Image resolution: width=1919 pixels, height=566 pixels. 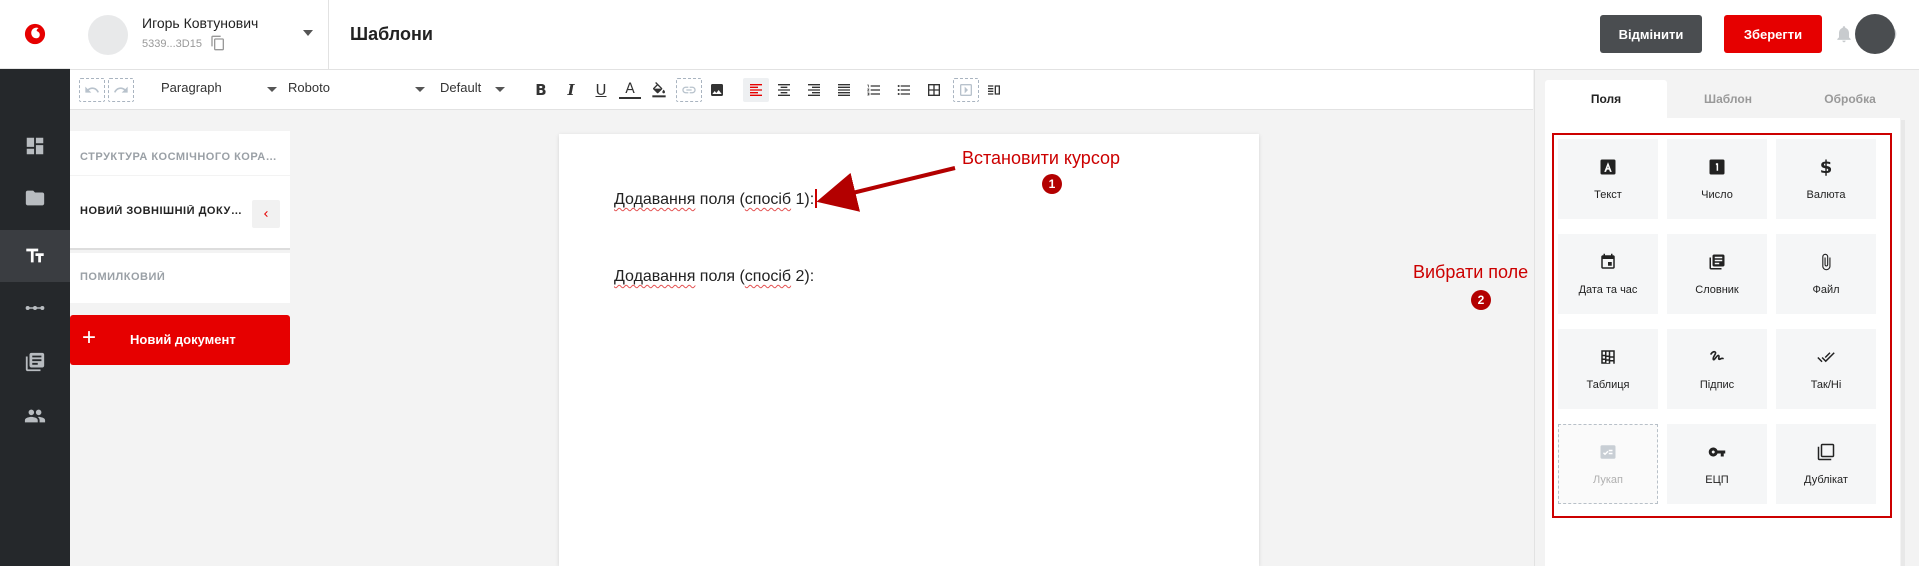 I want to click on field-duplicate: Дублікат, so click(x=1826, y=464).